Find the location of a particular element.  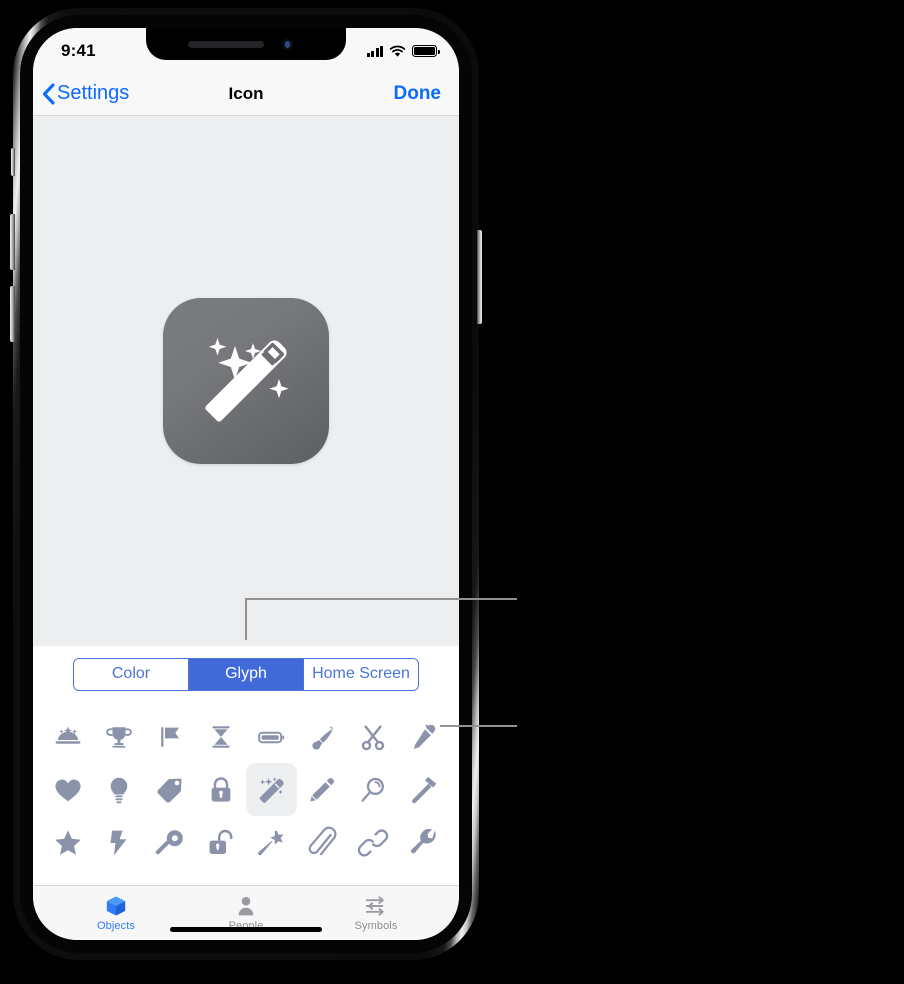

glyph-wrench-icon is located at coordinates (423, 842).